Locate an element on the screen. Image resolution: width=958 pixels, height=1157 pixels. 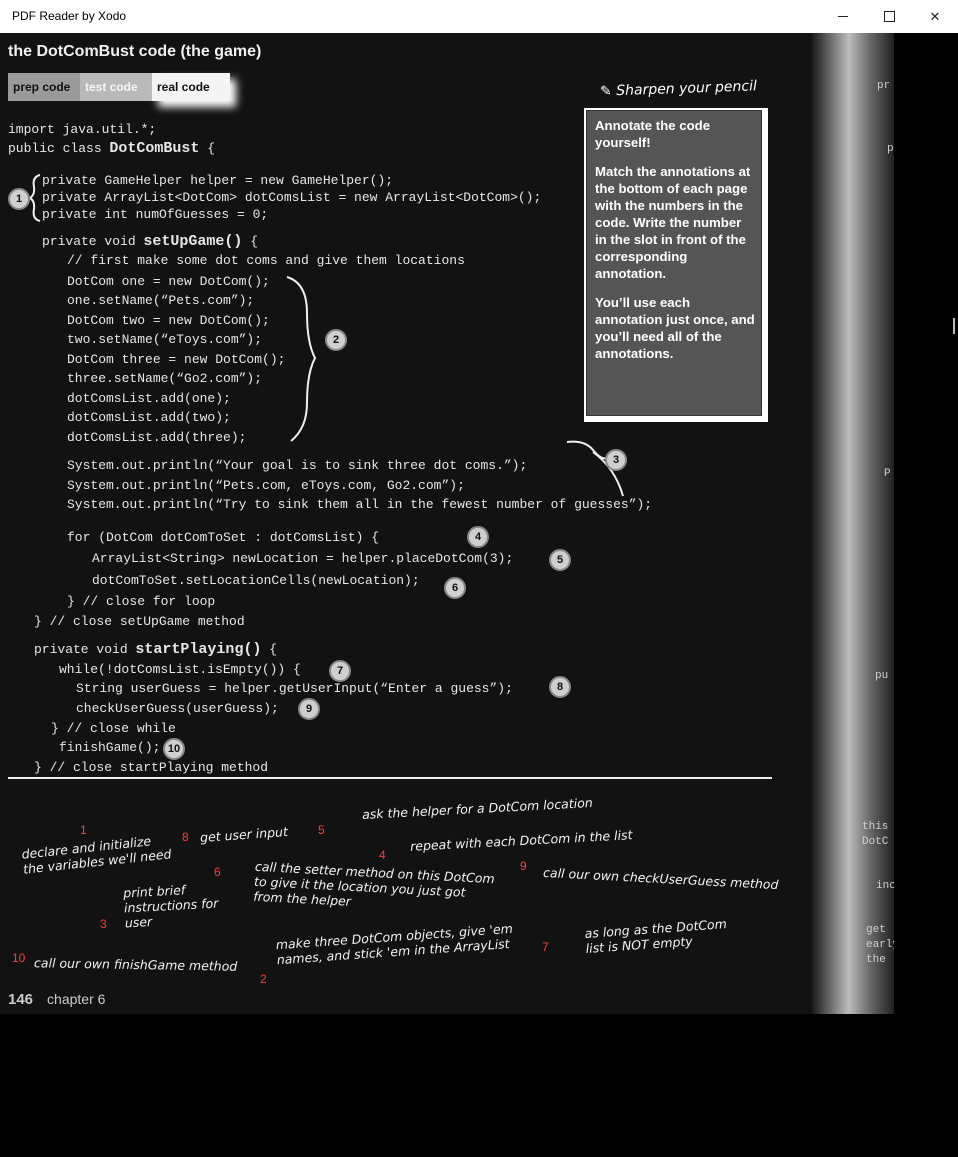
page-footer: 146 chapter 6 is located at coordinates (56, 999).